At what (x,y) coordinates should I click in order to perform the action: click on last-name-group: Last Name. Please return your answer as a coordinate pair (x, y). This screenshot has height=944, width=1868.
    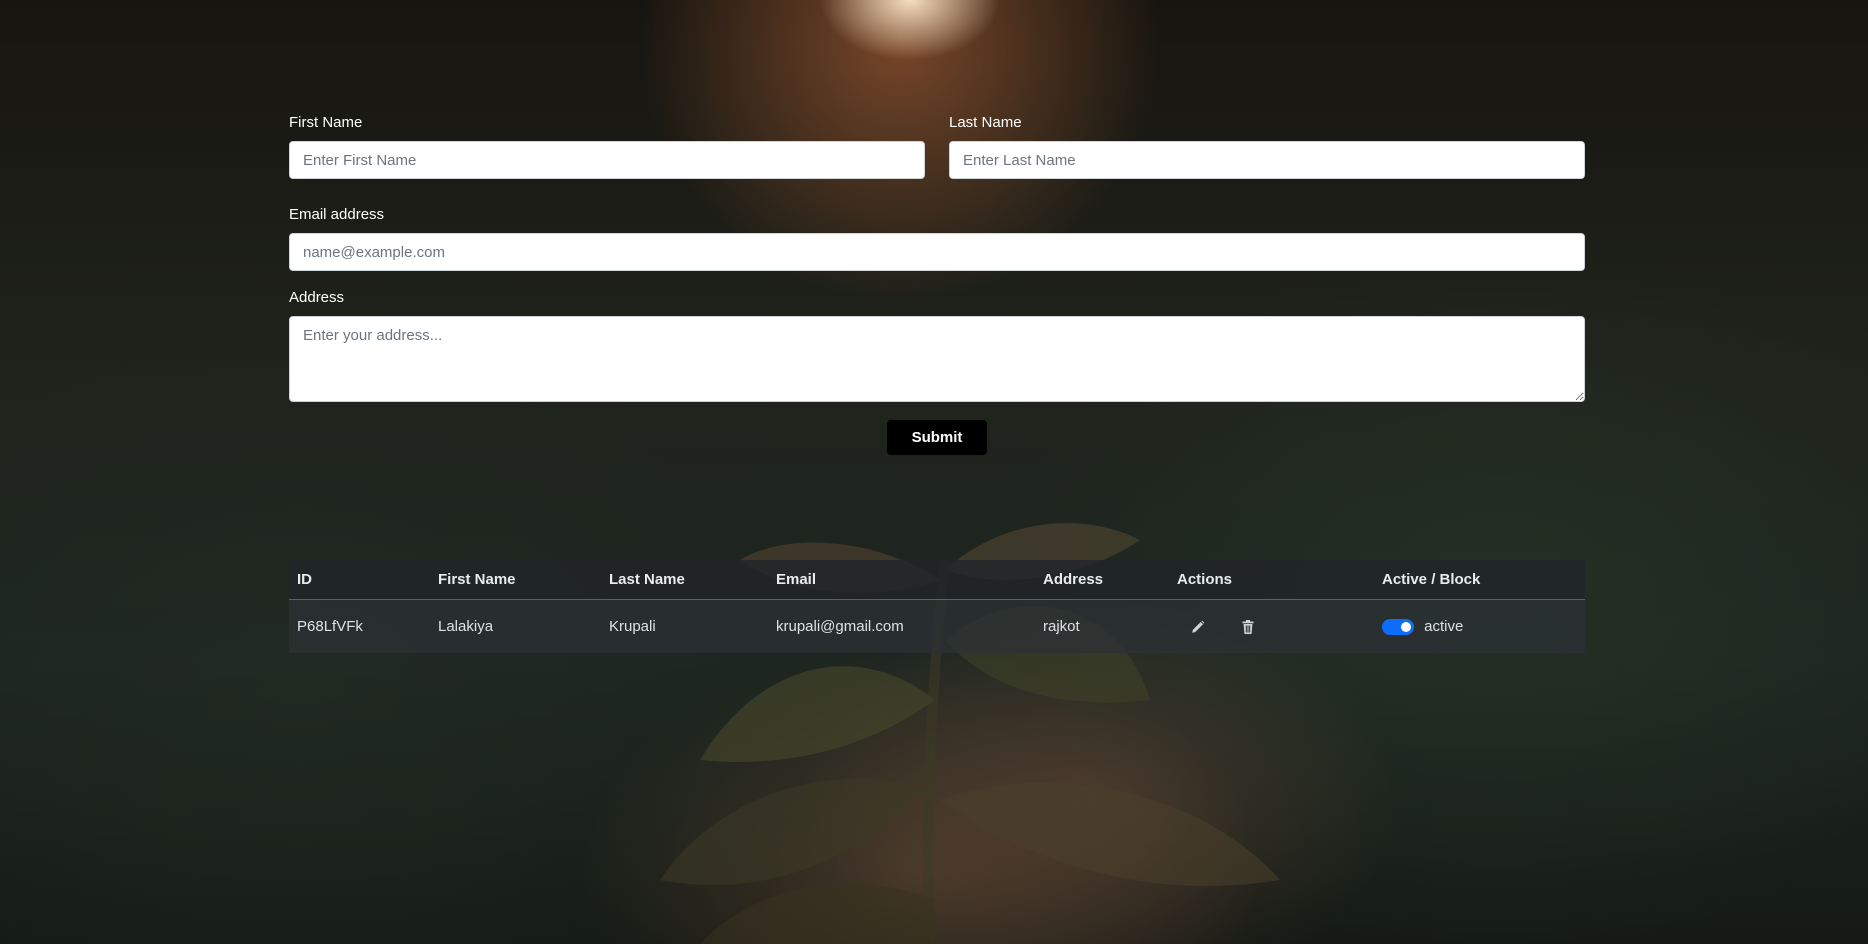
    Looking at the image, I should click on (1267, 146).